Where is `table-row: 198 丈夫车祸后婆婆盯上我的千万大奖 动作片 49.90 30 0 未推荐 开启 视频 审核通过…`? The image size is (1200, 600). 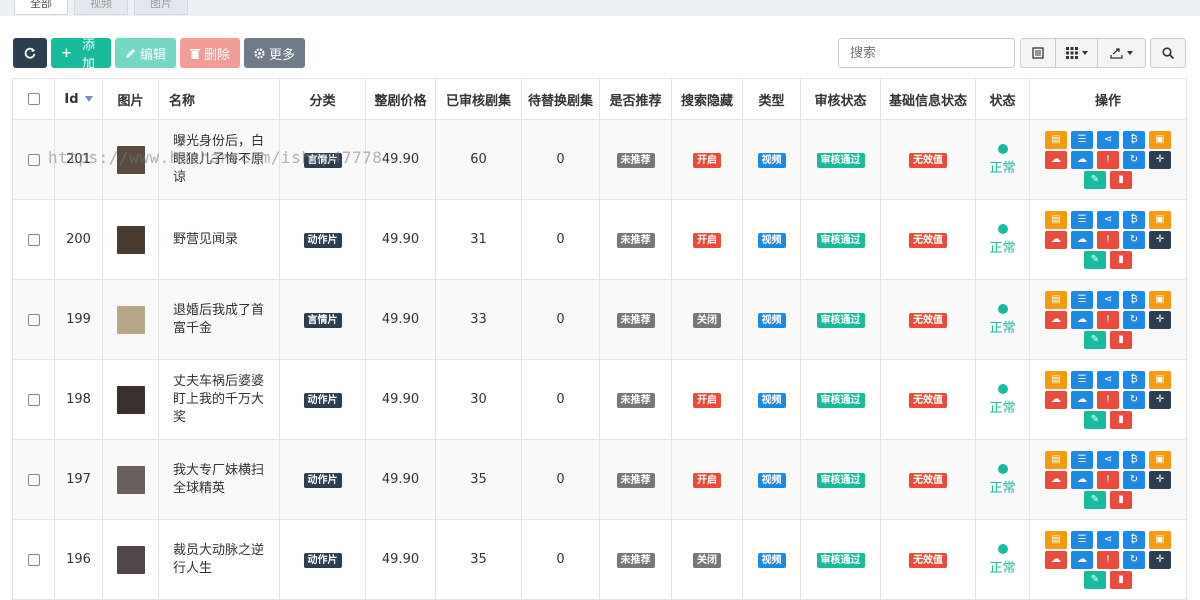 table-row: 198 丈夫车祸后婆婆盯上我的千万大奖 动作片 49.90 30 0 未推荐 开启 视频 审核通过… is located at coordinates (599, 399).